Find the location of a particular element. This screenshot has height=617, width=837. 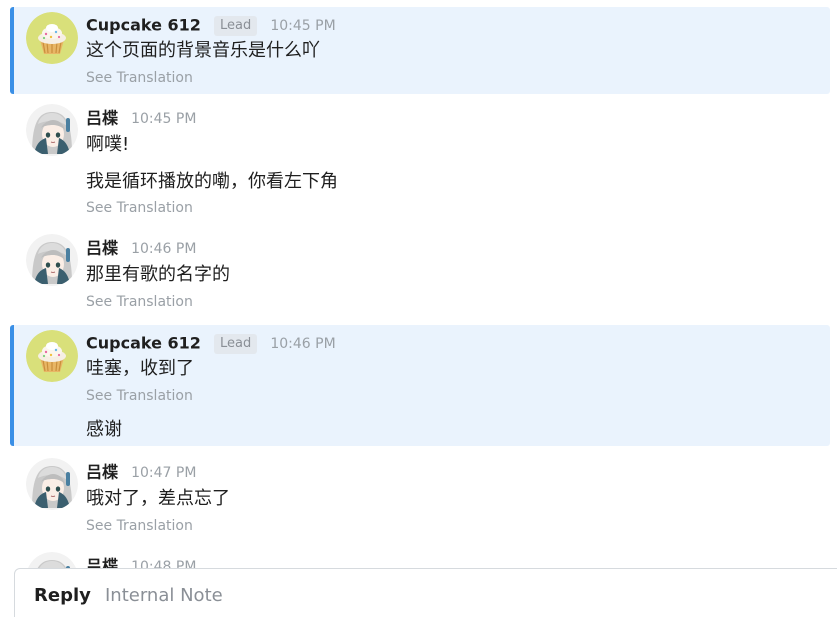

message-header: Cupcake 612 Lead 10:45 PM is located at coordinates (211, 25).